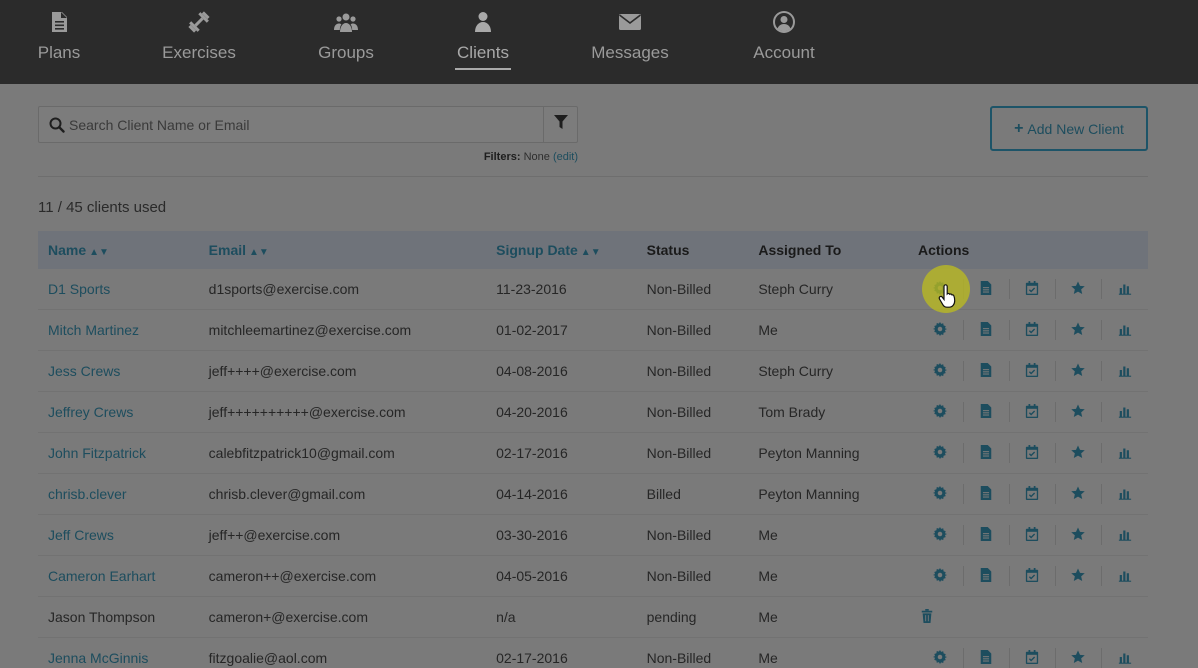 This screenshot has height=668, width=1198. I want to click on client-name: Jeffrey Crews, so click(90, 412).